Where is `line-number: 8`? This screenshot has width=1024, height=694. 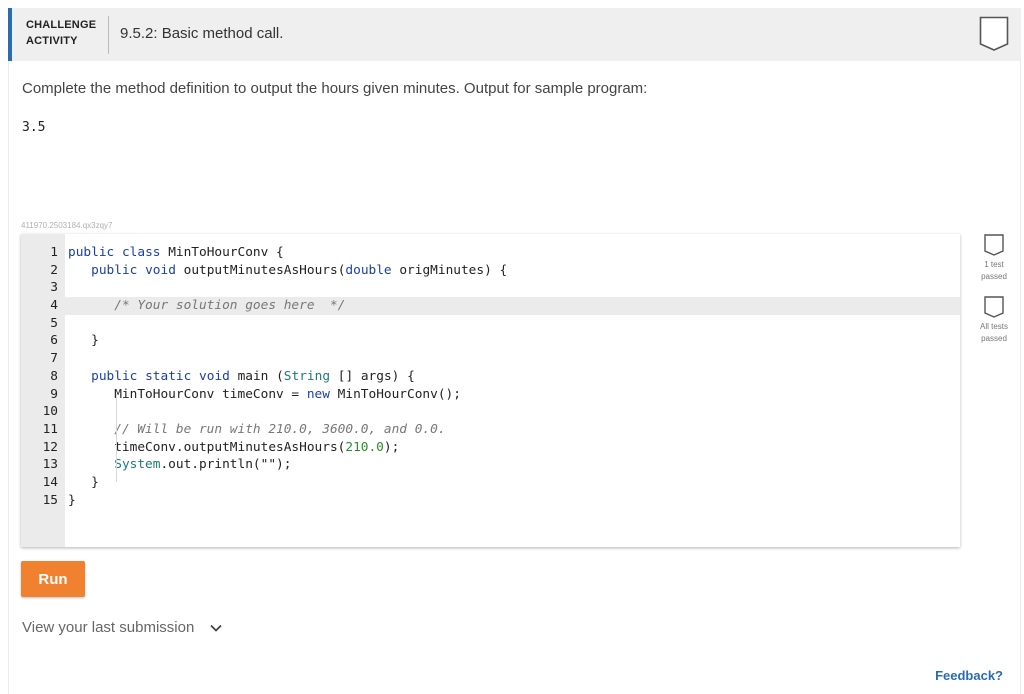 line-number: 8 is located at coordinates (54, 376).